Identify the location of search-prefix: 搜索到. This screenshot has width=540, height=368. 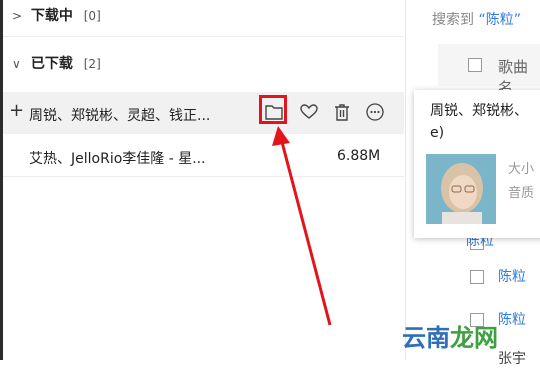
(453, 20).